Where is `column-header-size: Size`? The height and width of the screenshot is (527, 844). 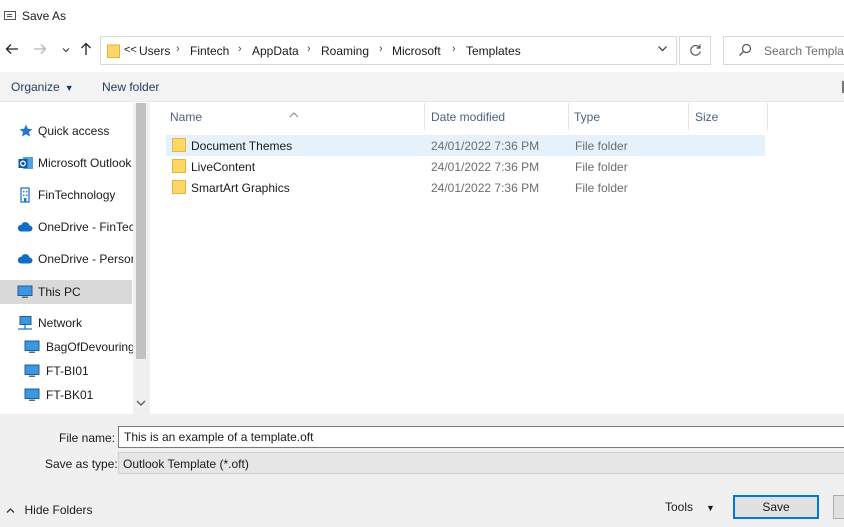 column-header-size: Size is located at coordinates (728, 116).